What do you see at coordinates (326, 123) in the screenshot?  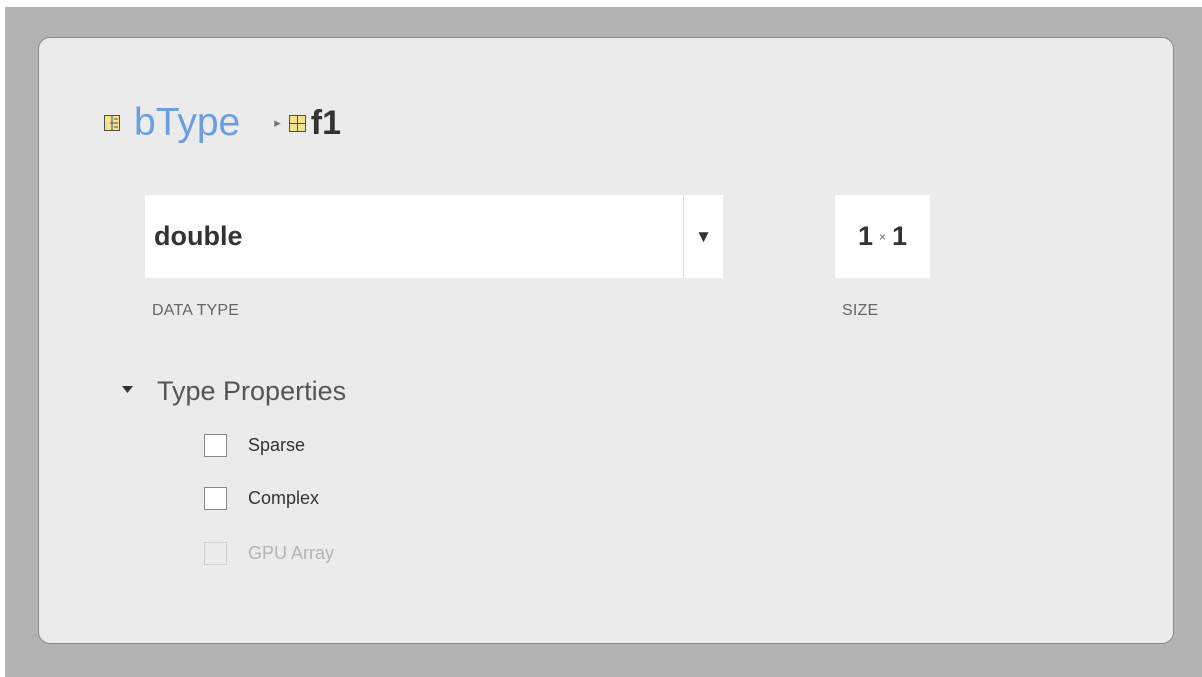 I see `breadcrumb-current: f1` at bounding box center [326, 123].